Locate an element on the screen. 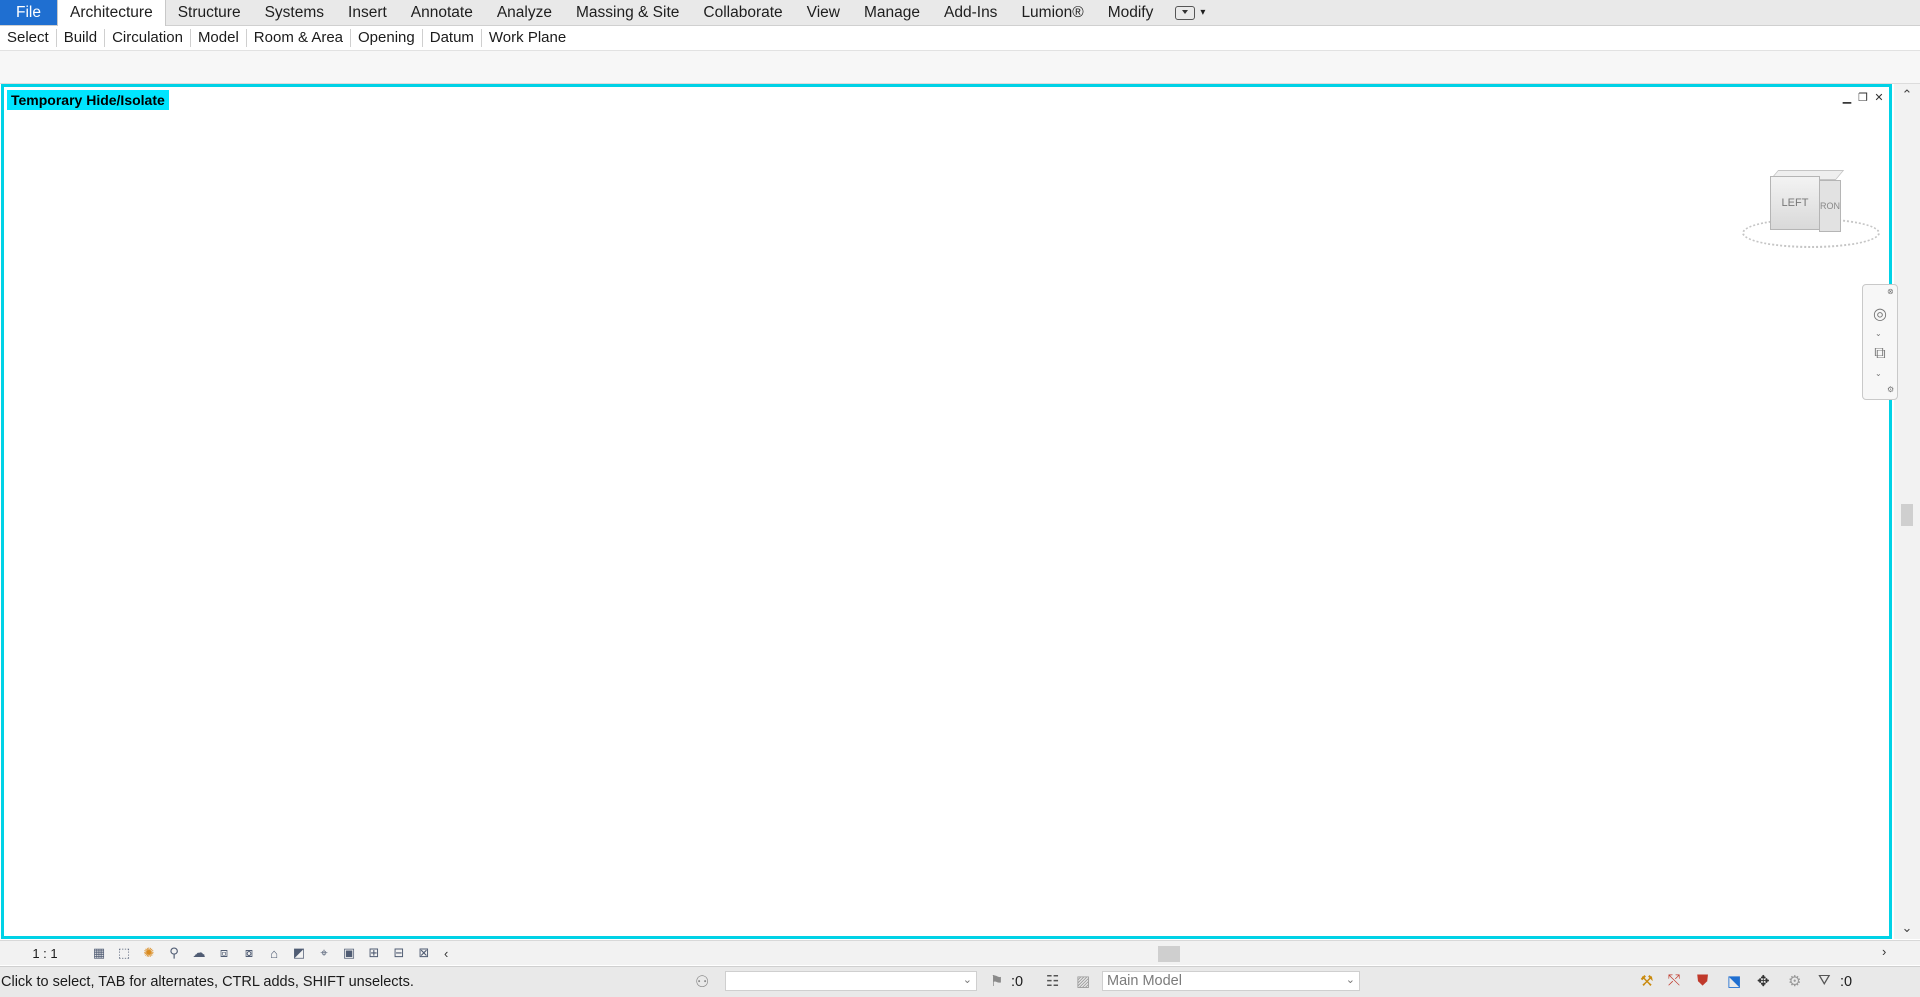 This screenshot has height=997, width=1920. design-option-dropdown: Main Model ⌄ is located at coordinates (1231, 981).